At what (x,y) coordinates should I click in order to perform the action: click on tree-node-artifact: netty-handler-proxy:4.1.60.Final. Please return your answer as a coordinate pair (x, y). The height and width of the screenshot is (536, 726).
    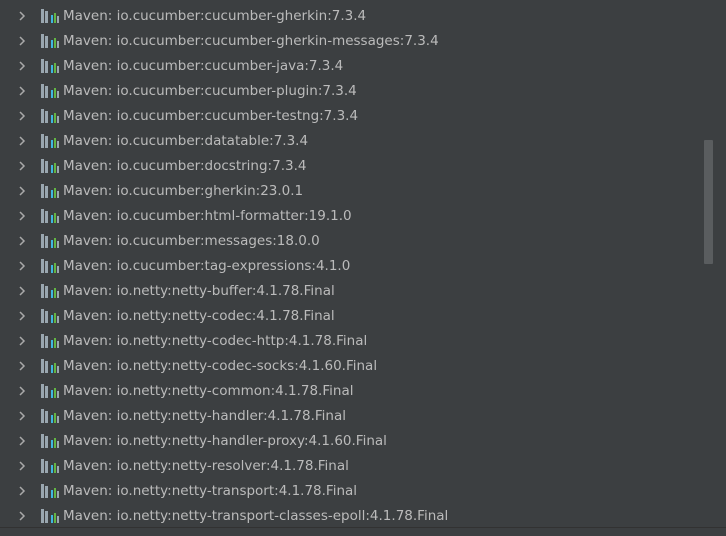
    Looking at the image, I should click on (279, 440).